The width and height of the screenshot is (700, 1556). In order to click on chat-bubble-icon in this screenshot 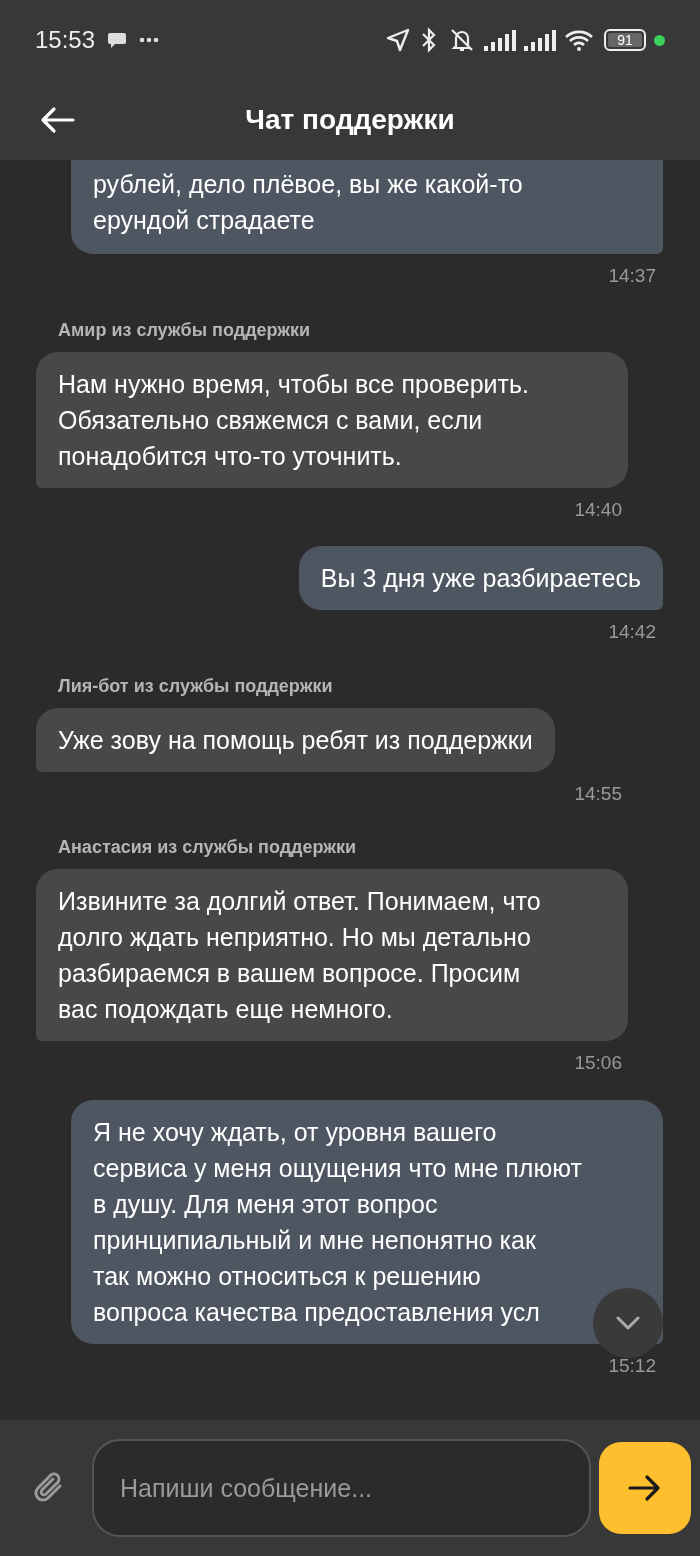, I will do `click(117, 40)`.